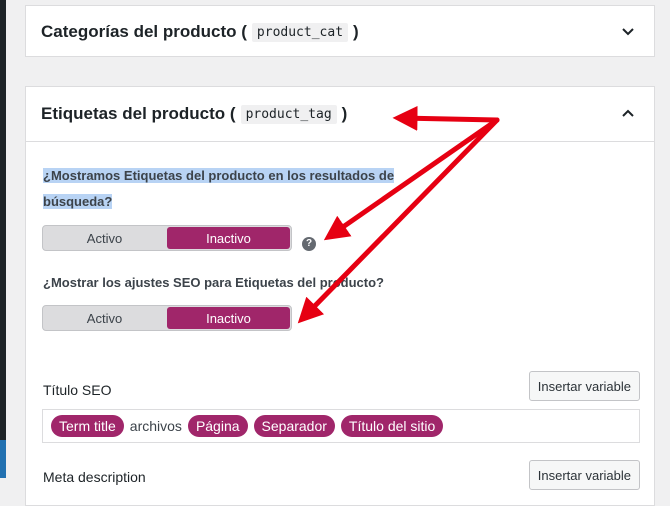  I want to click on panel-header-categories: Categorías del producto ( product_cat ), so click(340, 32).